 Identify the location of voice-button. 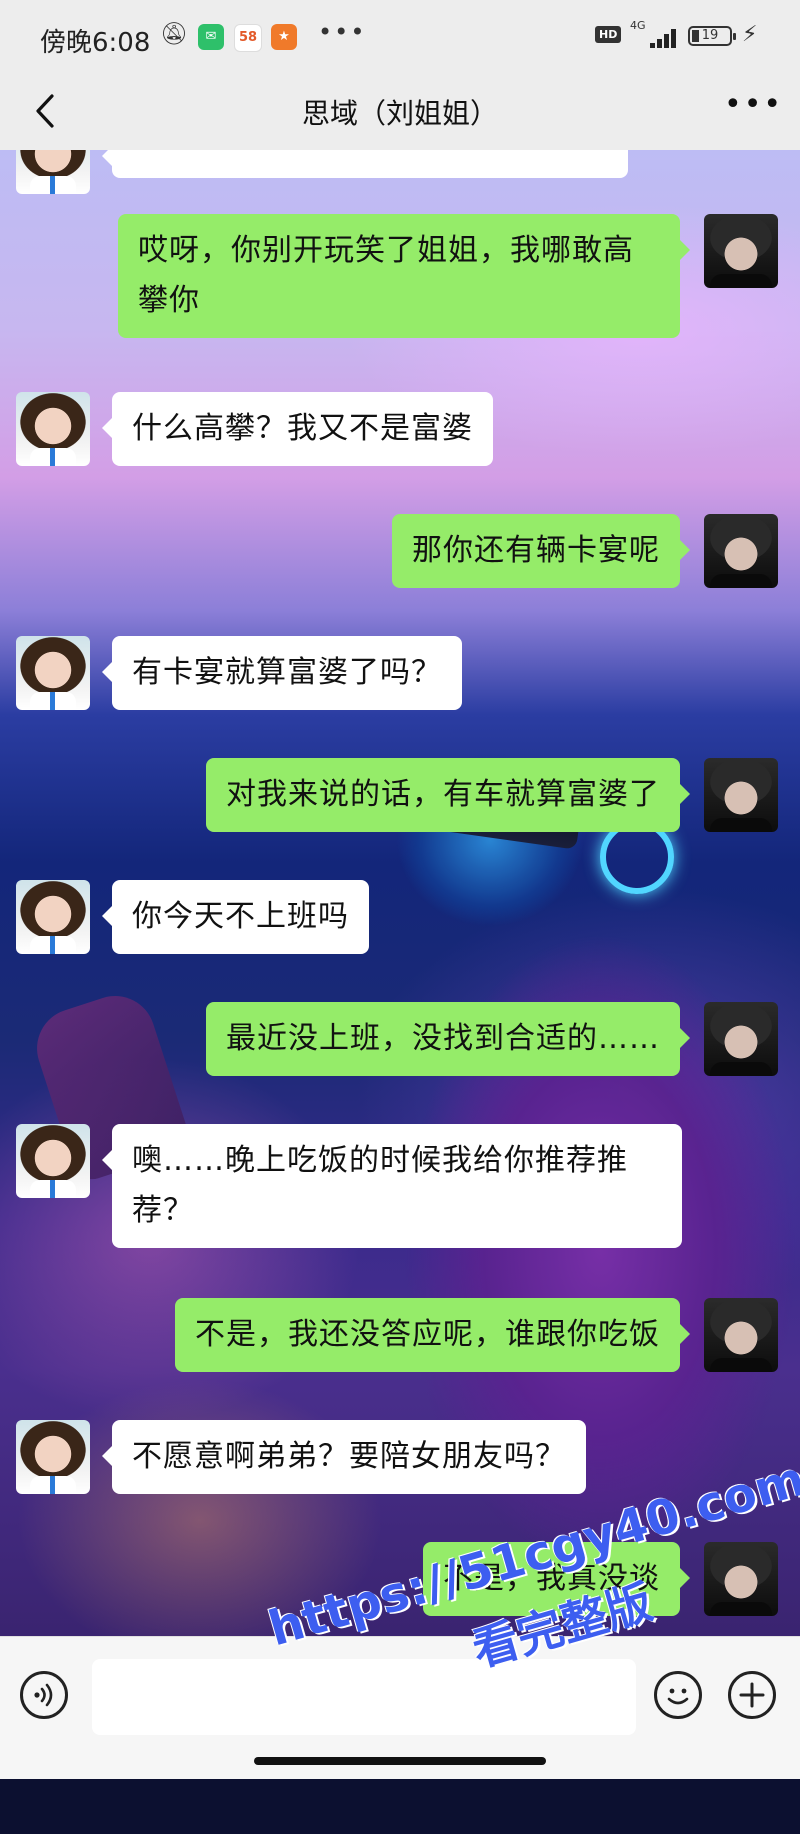
(44, 1695).